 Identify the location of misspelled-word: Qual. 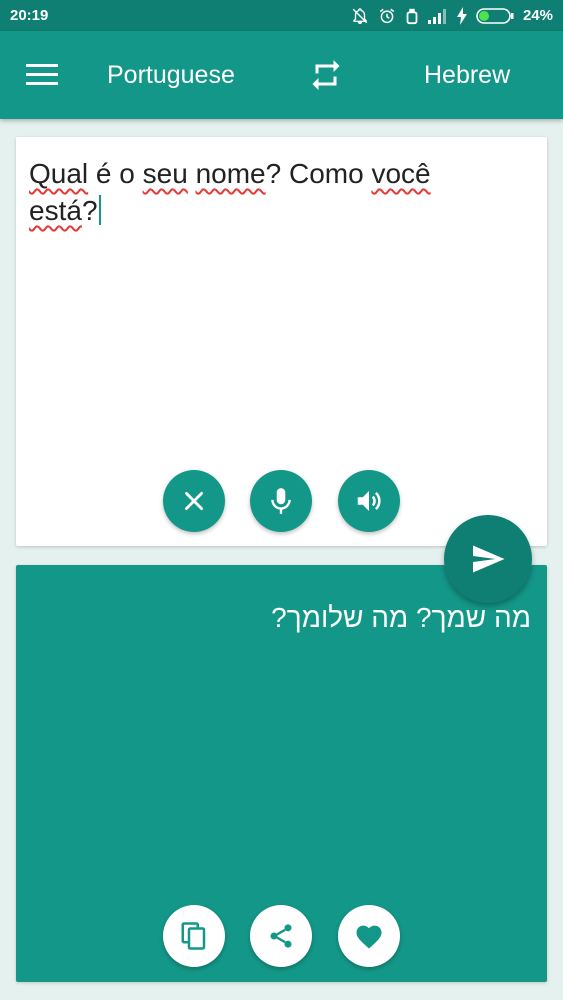
(59, 173).